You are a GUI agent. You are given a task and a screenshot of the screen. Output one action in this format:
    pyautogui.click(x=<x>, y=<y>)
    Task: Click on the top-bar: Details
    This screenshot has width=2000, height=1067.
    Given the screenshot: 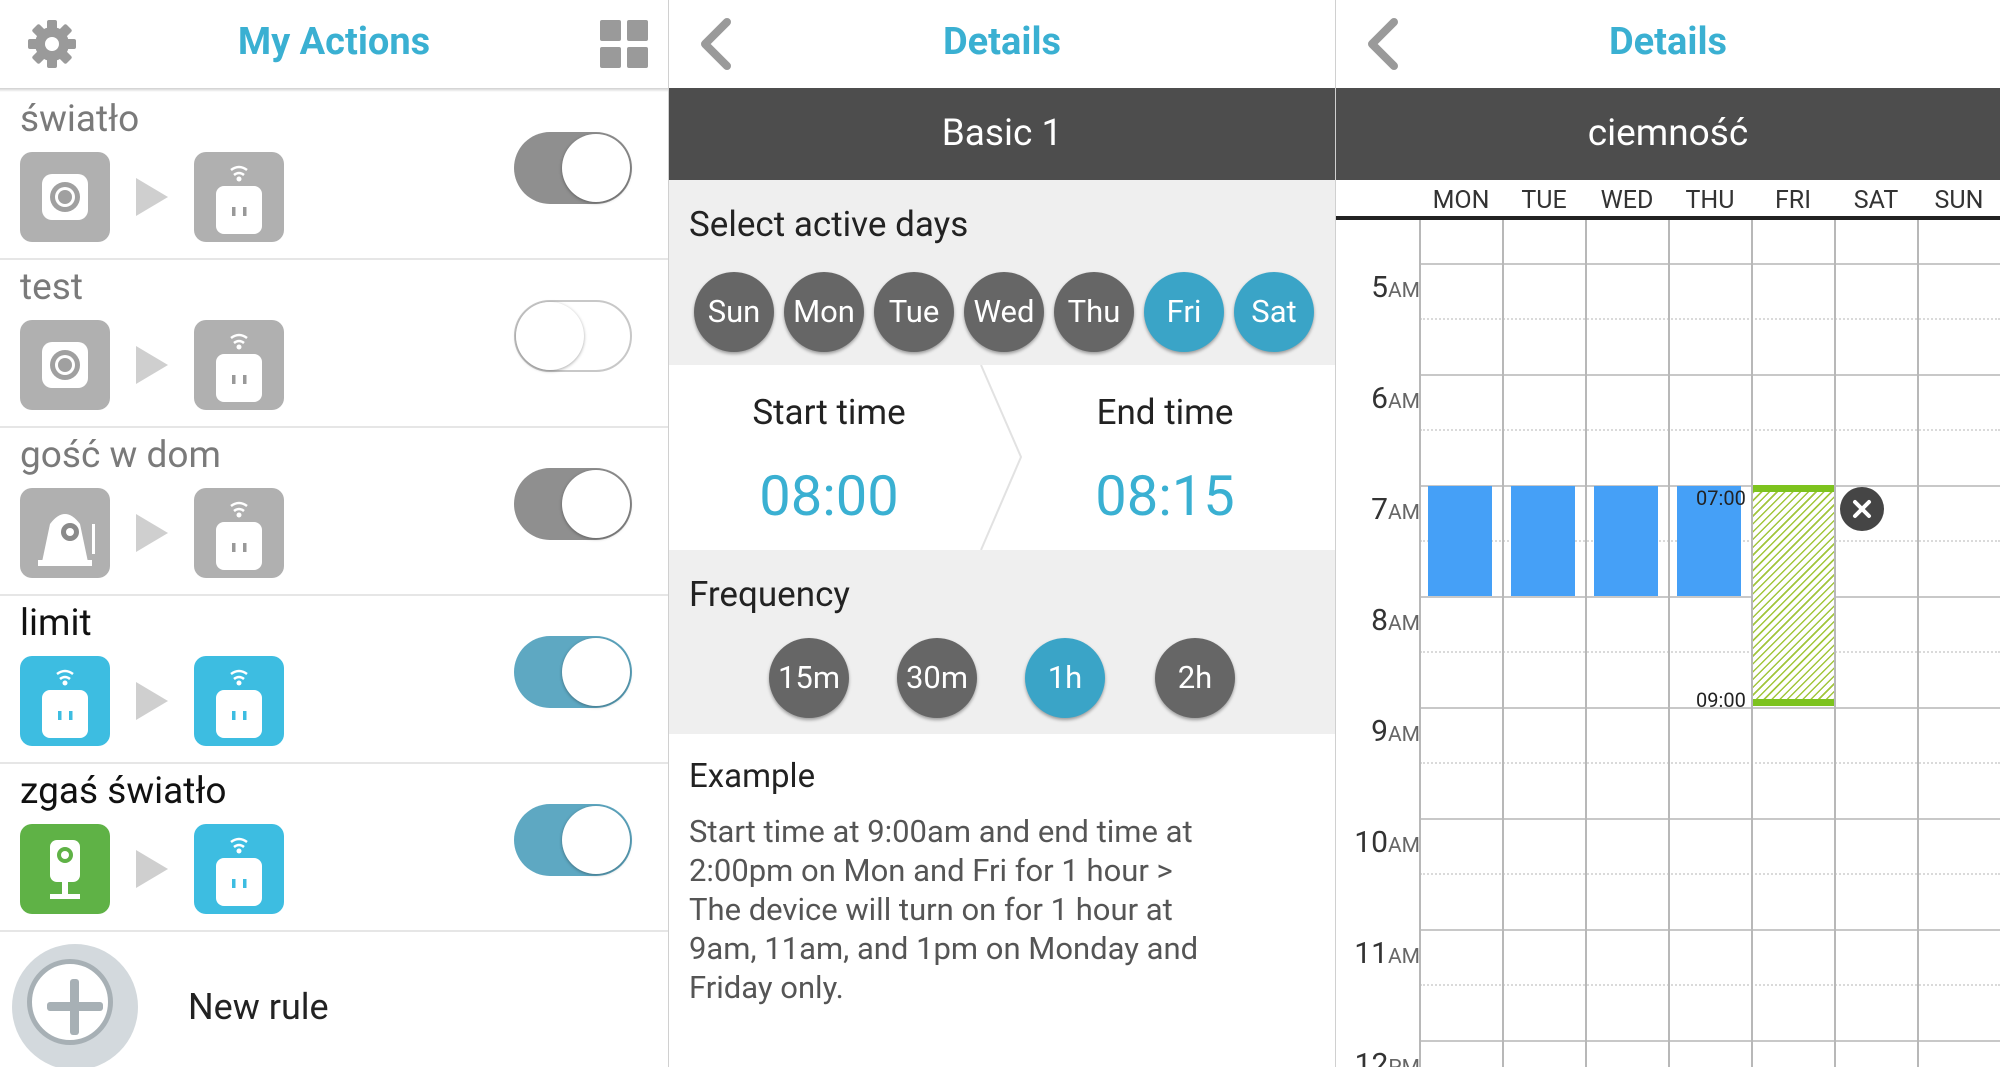 What is the action you would take?
    pyautogui.click(x=1002, y=44)
    